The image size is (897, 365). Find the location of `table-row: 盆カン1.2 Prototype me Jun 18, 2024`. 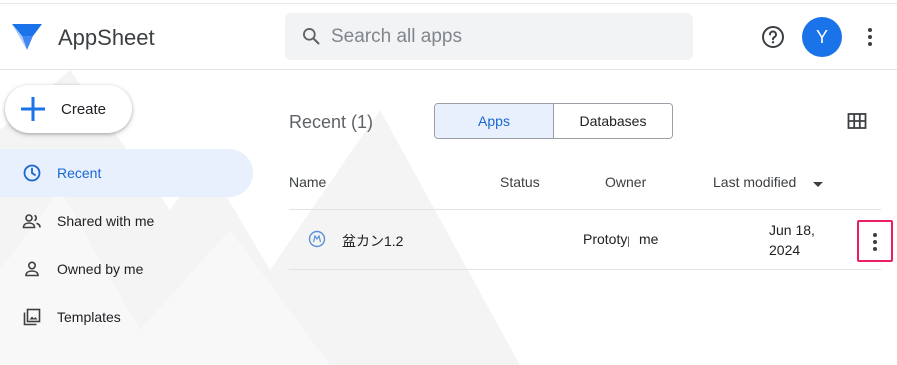

table-row: 盆カン1.2 Prototype me Jun 18, 2024 is located at coordinates (591, 240).